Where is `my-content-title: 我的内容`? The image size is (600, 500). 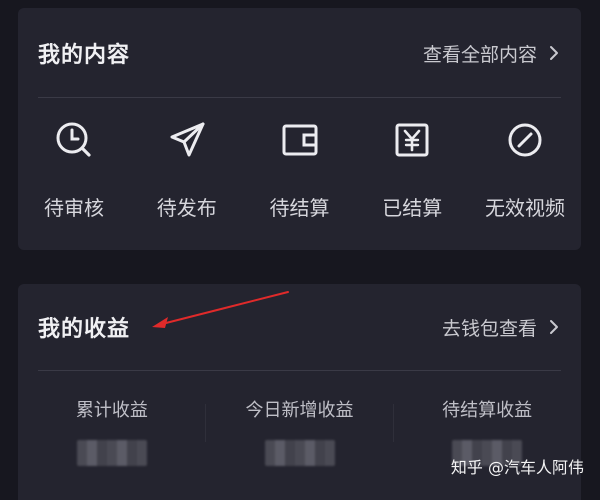 my-content-title: 我的内容 is located at coordinates (84, 55).